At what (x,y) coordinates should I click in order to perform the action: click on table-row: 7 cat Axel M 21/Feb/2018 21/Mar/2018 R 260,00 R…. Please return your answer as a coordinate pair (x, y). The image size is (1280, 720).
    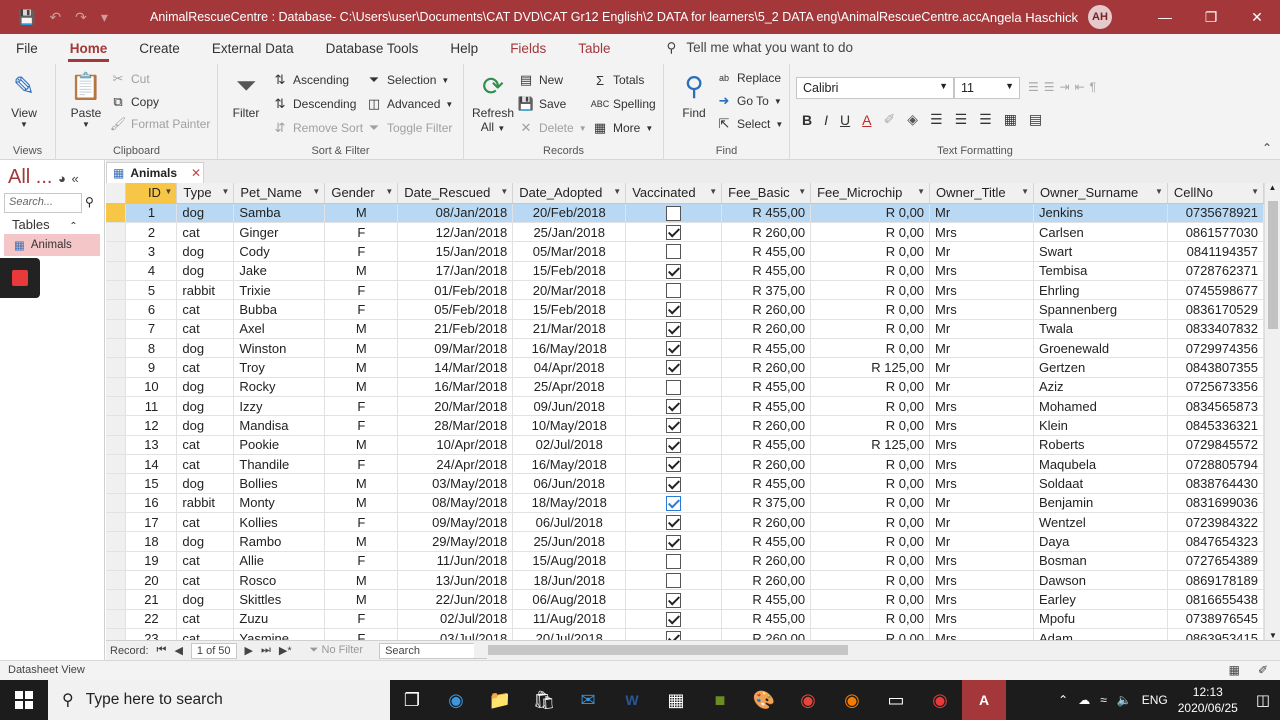
    Looking at the image, I should click on (685, 329).